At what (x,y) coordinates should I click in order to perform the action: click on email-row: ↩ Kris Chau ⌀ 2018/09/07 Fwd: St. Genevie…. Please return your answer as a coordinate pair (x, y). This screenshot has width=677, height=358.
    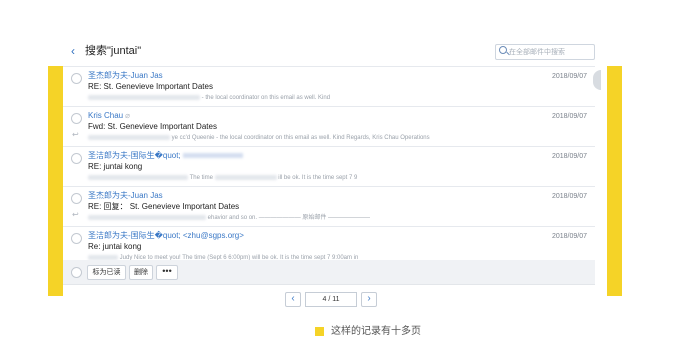
    Looking at the image, I should click on (329, 127).